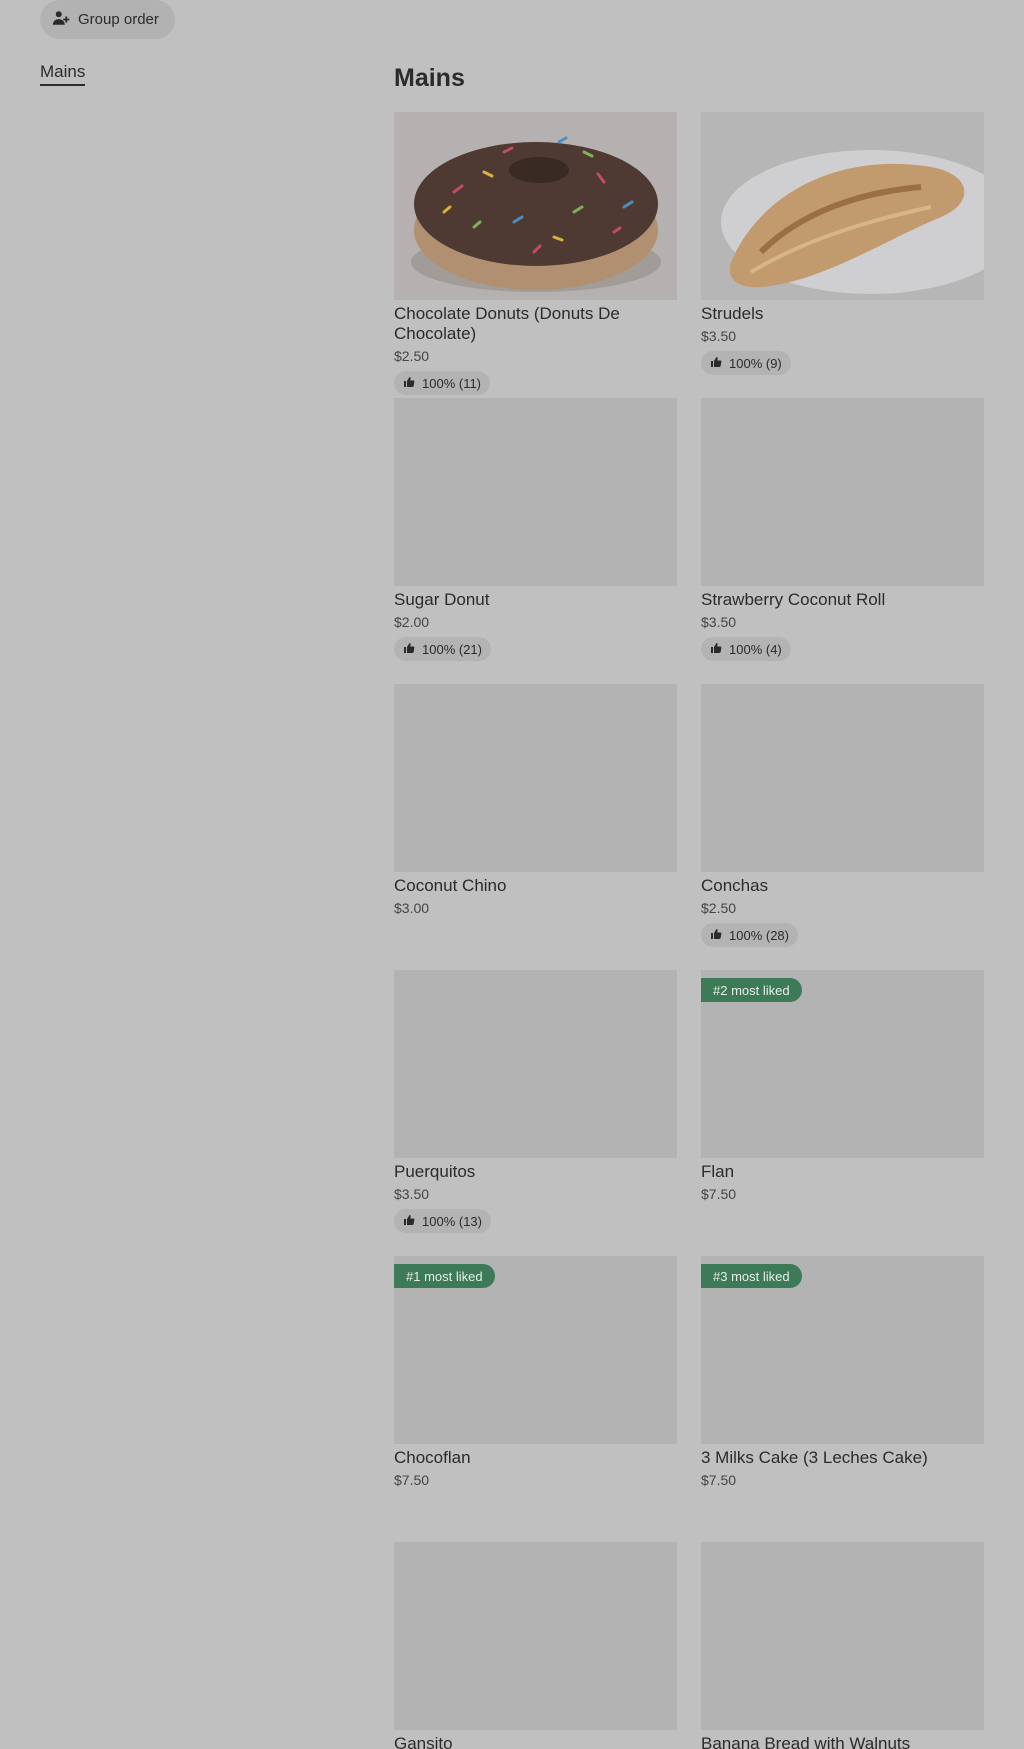 This screenshot has height=1749, width=1024. What do you see at coordinates (412, 622) in the screenshot?
I see `menu-item-price: $2.00` at bounding box center [412, 622].